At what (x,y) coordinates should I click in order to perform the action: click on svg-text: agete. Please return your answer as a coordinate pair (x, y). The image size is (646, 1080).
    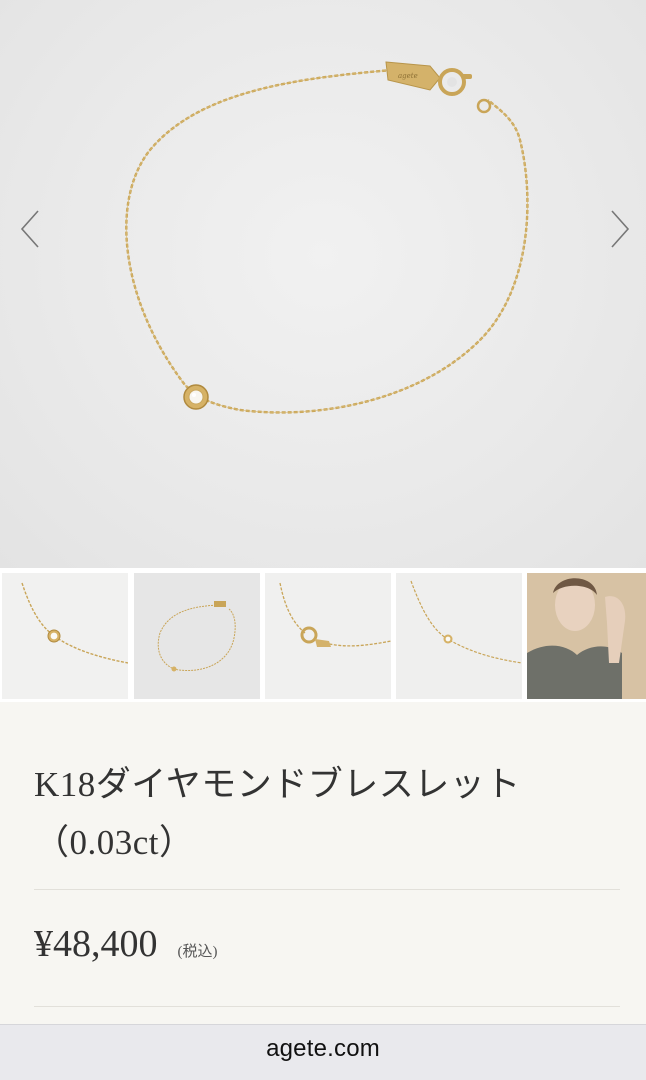
    Looking at the image, I should click on (408, 76).